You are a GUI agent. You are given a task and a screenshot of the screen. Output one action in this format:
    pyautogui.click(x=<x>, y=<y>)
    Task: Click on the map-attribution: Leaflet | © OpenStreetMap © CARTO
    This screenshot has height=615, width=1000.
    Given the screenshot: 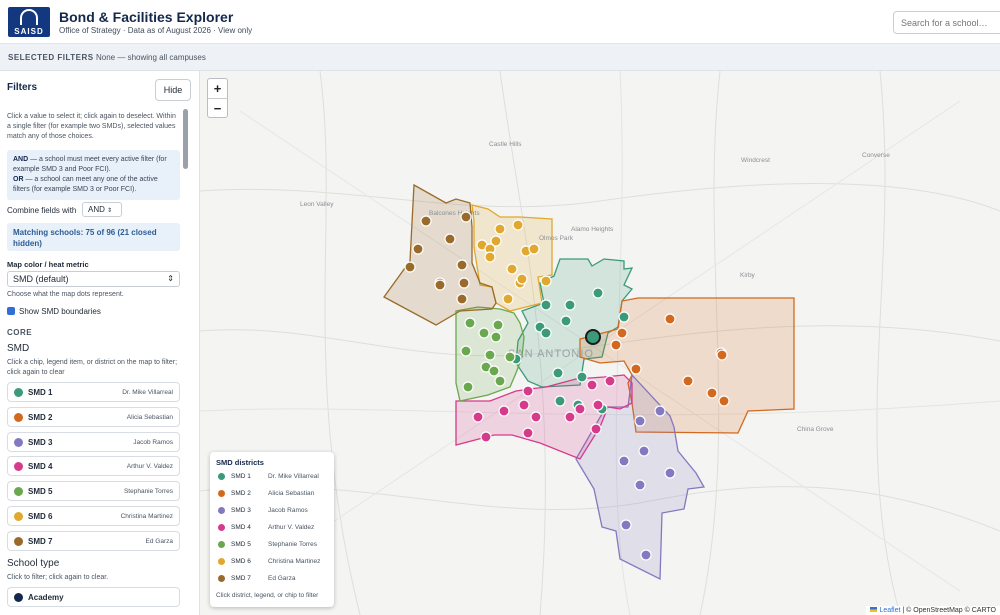 What is the action you would take?
    pyautogui.click(x=933, y=610)
    